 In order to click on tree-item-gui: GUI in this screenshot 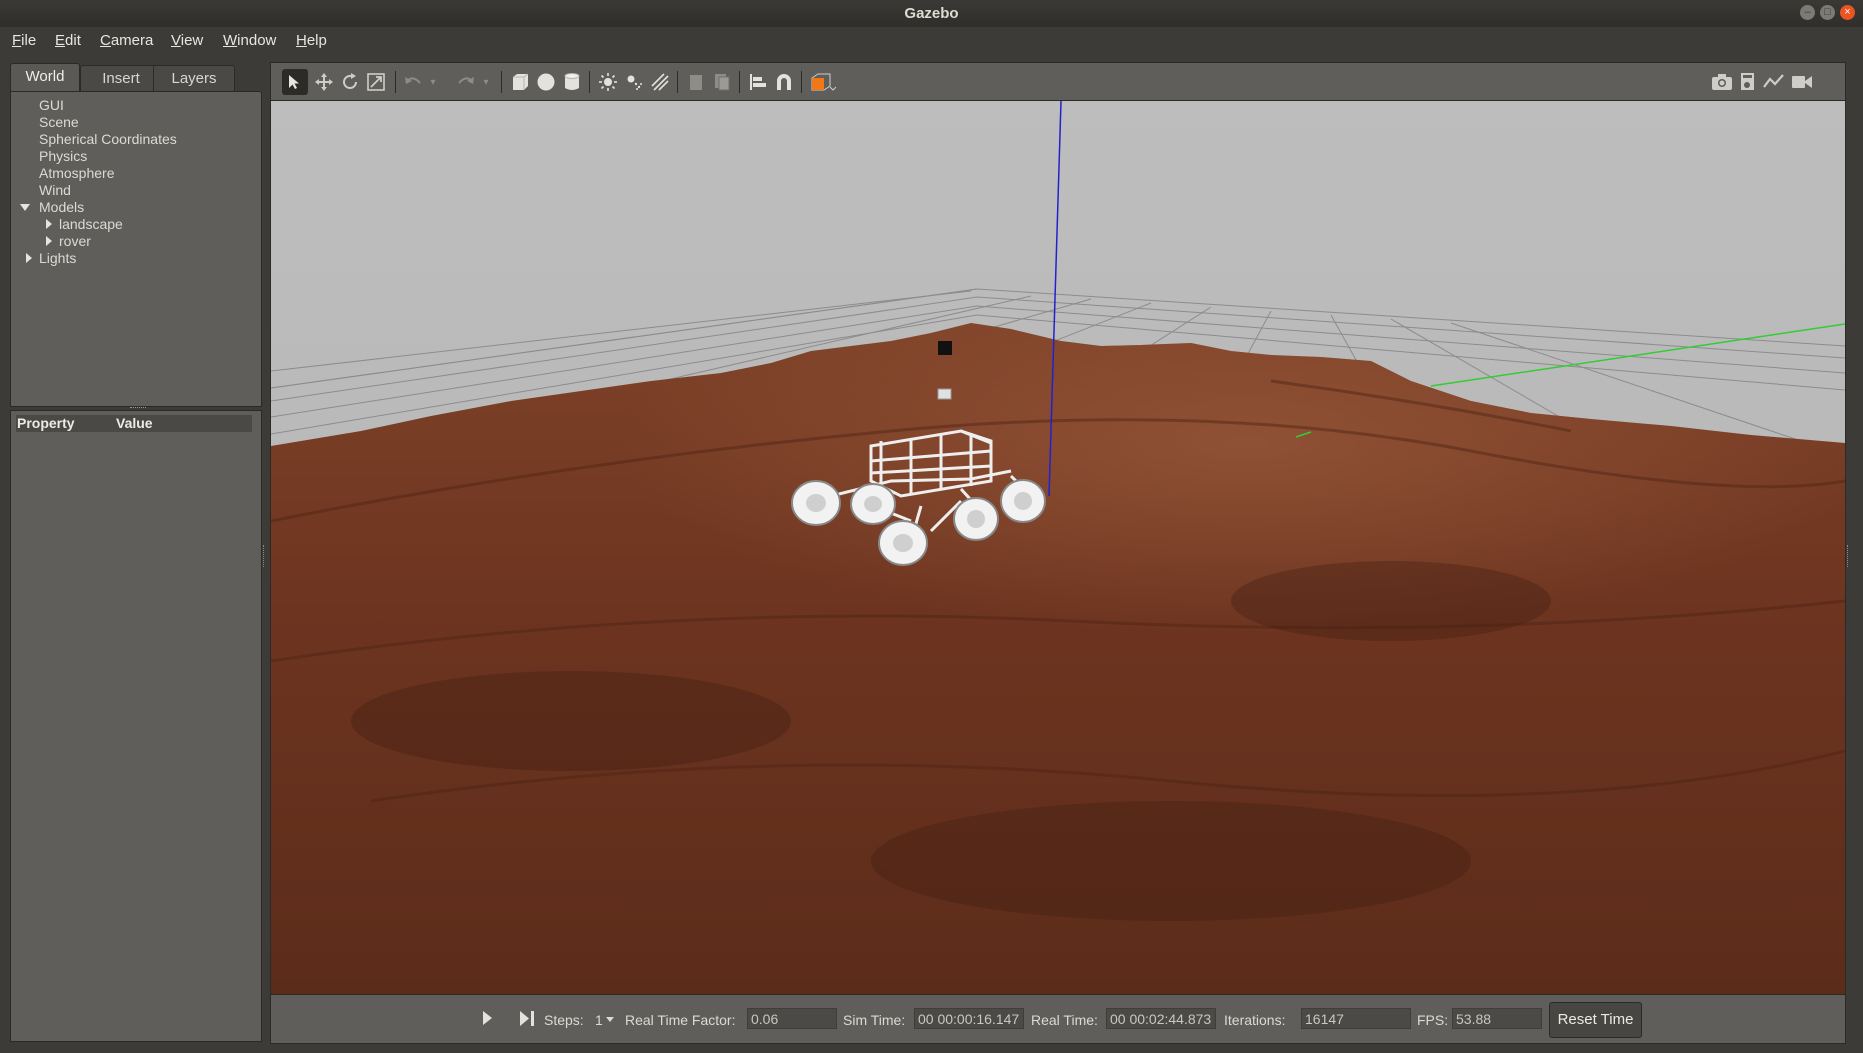, I will do `click(51, 105)`.